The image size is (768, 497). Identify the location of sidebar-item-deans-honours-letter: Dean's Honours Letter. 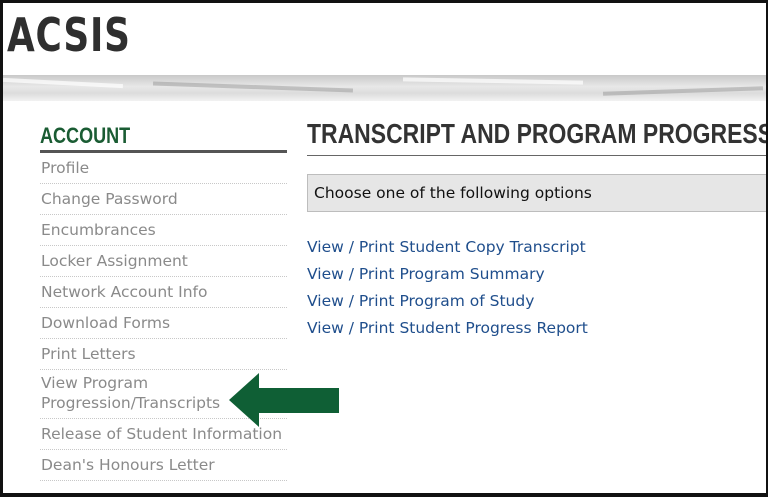
(163, 465).